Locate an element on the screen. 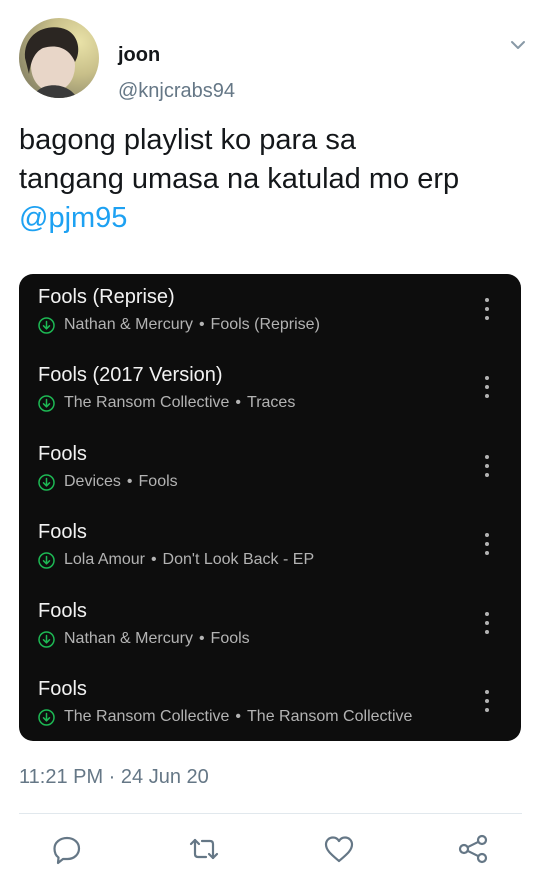  tweet-header: joon @knjcrabs94 is located at coordinates (274, 58).